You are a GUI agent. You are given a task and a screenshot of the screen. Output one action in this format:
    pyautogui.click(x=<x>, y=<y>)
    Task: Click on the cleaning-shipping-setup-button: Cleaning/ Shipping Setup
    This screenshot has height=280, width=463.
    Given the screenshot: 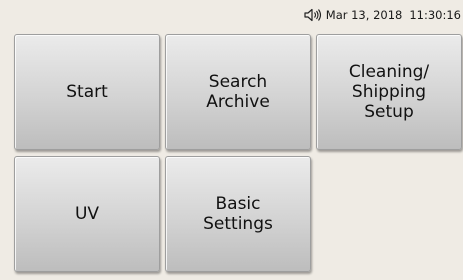 What is the action you would take?
    pyautogui.click(x=389, y=92)
    